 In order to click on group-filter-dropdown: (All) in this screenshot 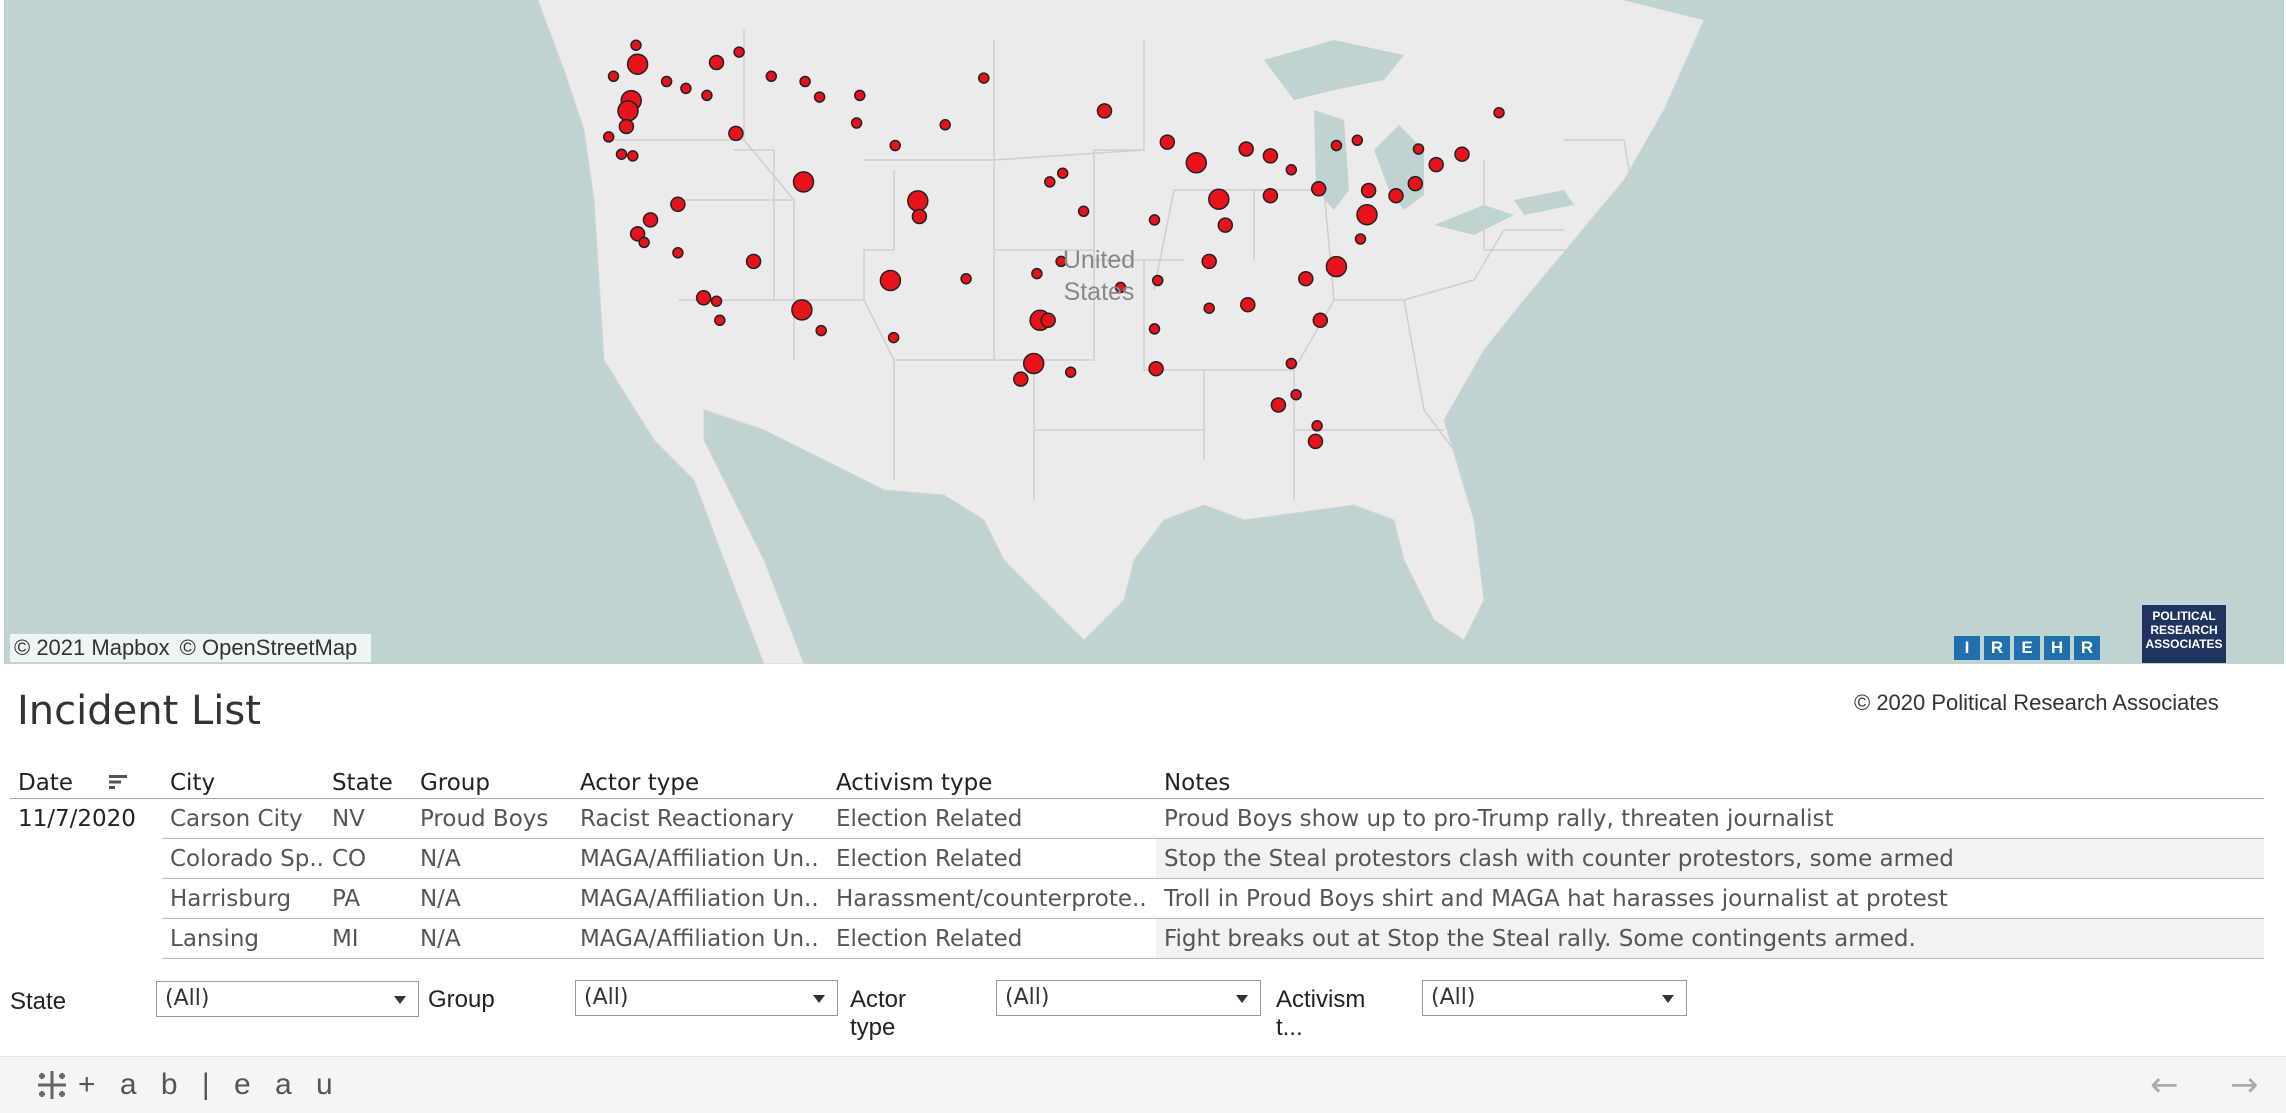, I will do `click(706, 998)`.